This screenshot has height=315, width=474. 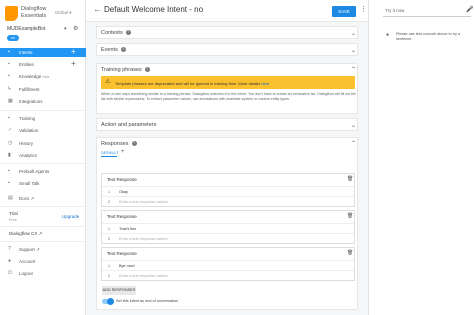 What do you see at coordinates (109, 202) in the screenshot?
I see `row-number: 2` at bounding box center [109, 202].